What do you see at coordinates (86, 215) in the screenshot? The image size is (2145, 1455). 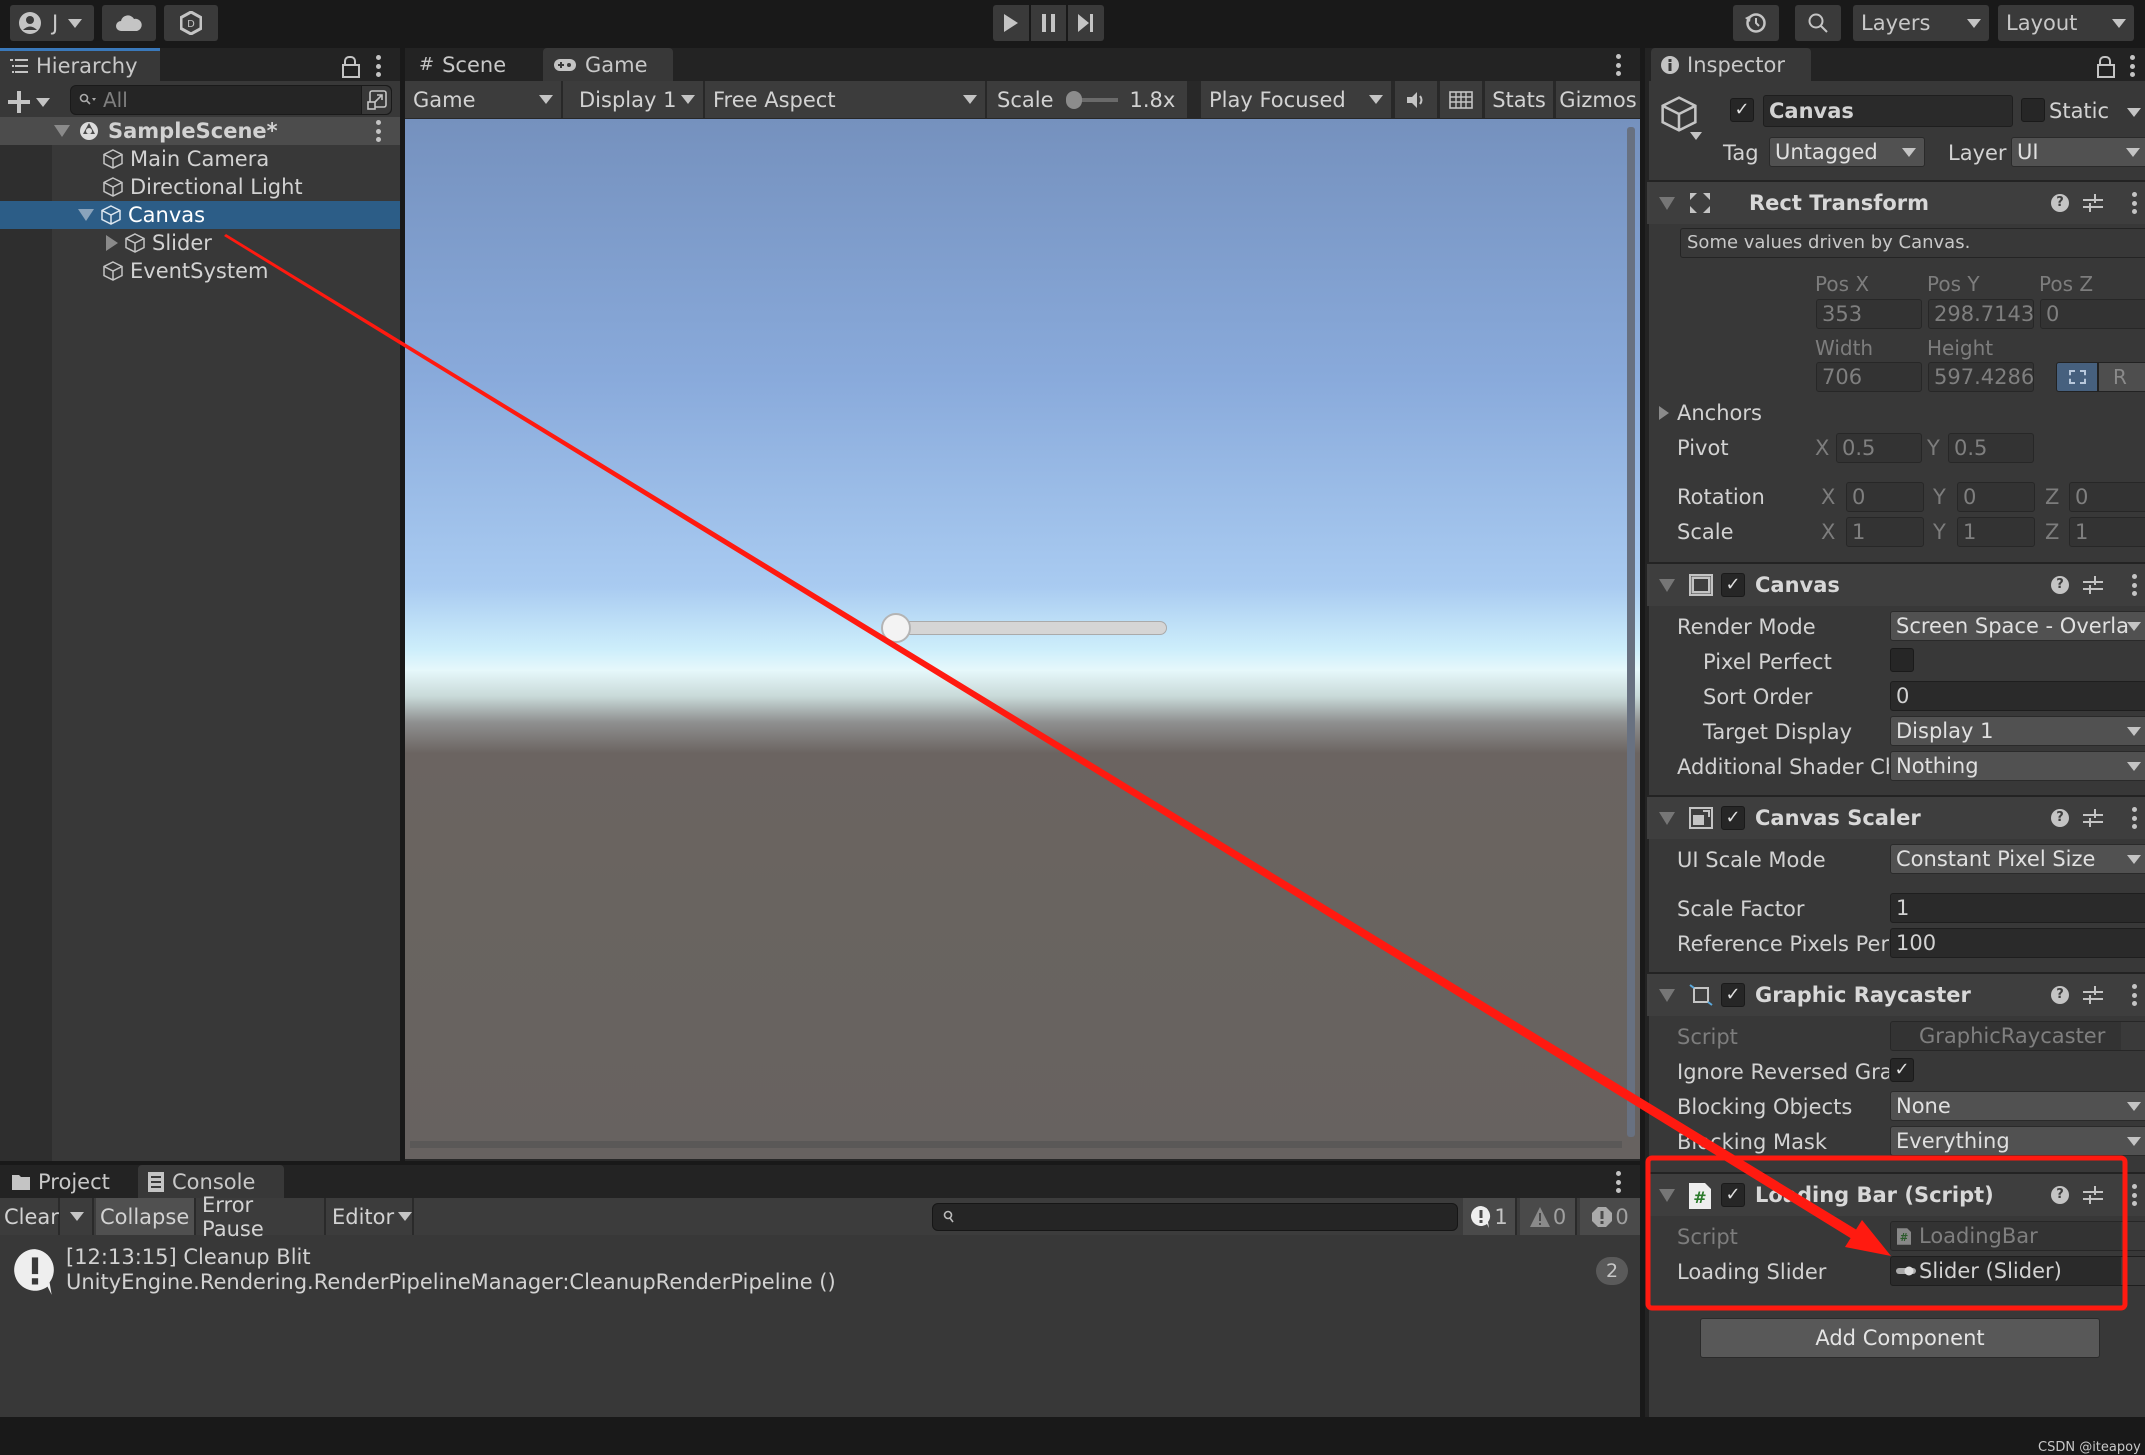 I see `collapse-icon` at bounding box center [86, 215].